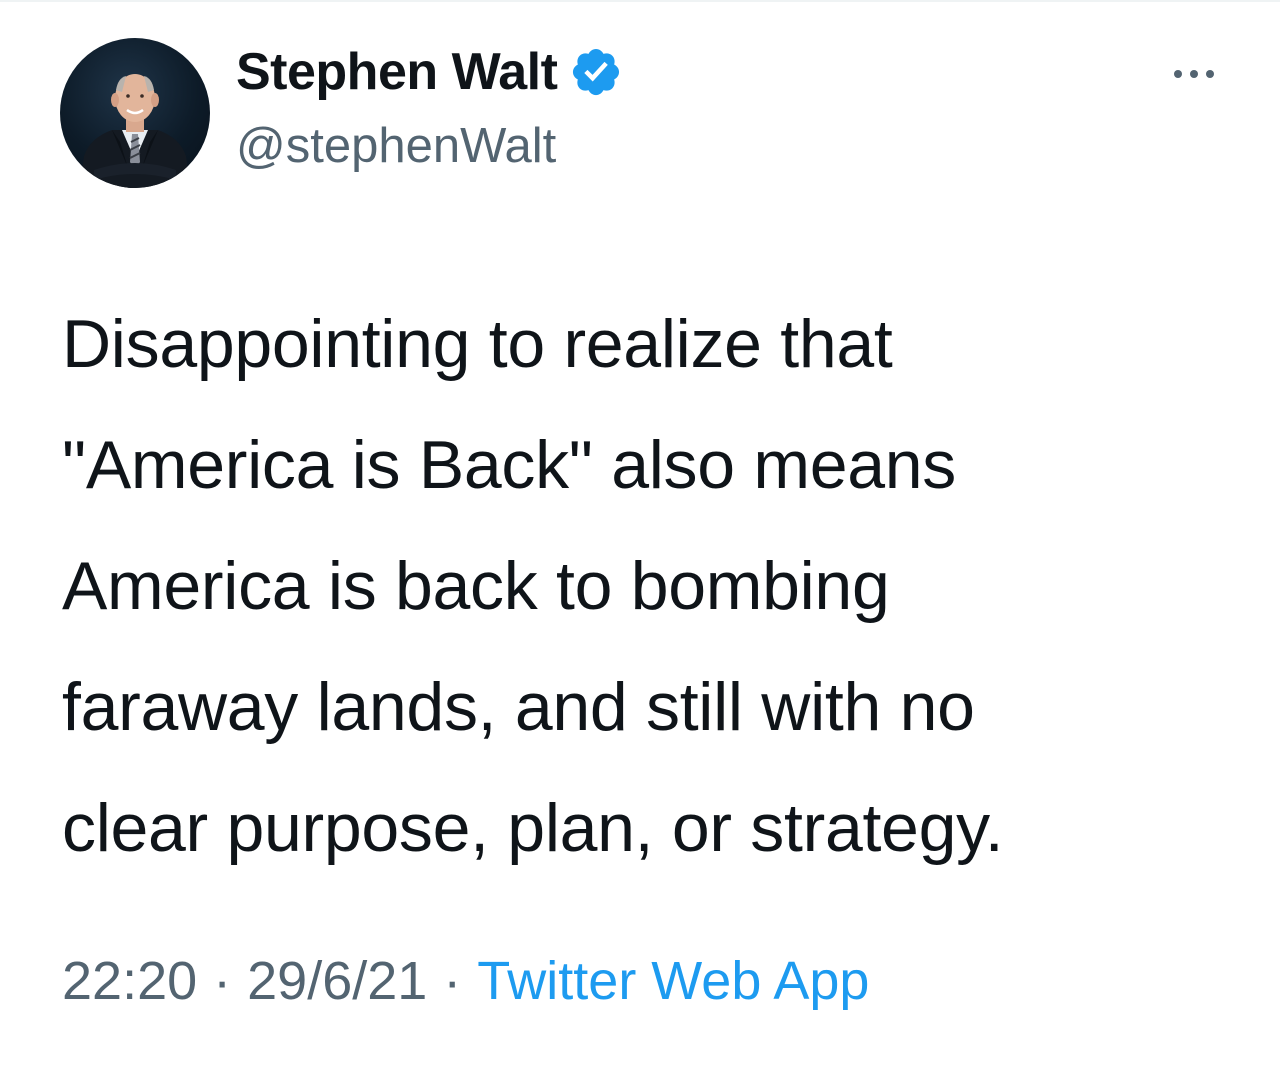  Describe the element at coordinates (673, 981) in the screenshot. I see `tweet-source-link: Twitter Web App` at that location.